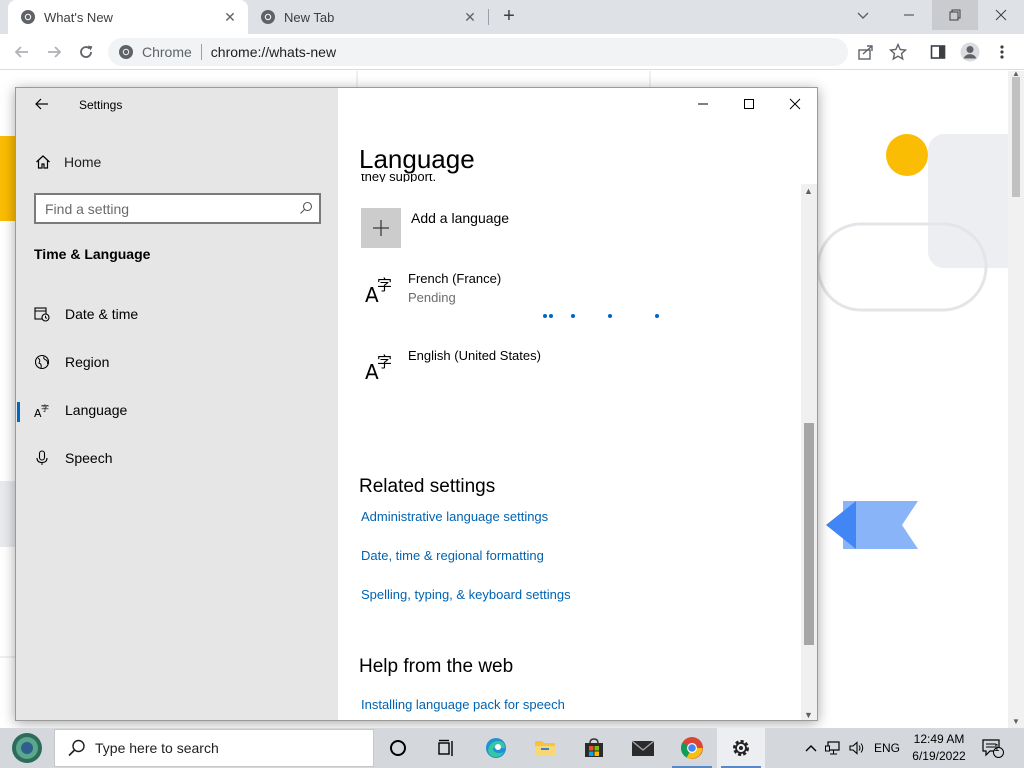 Image resolution: width=1024 pixels, height=768 pixels. I want to click on page-scrollbar: ▲ ▼, so click(1016, 398).